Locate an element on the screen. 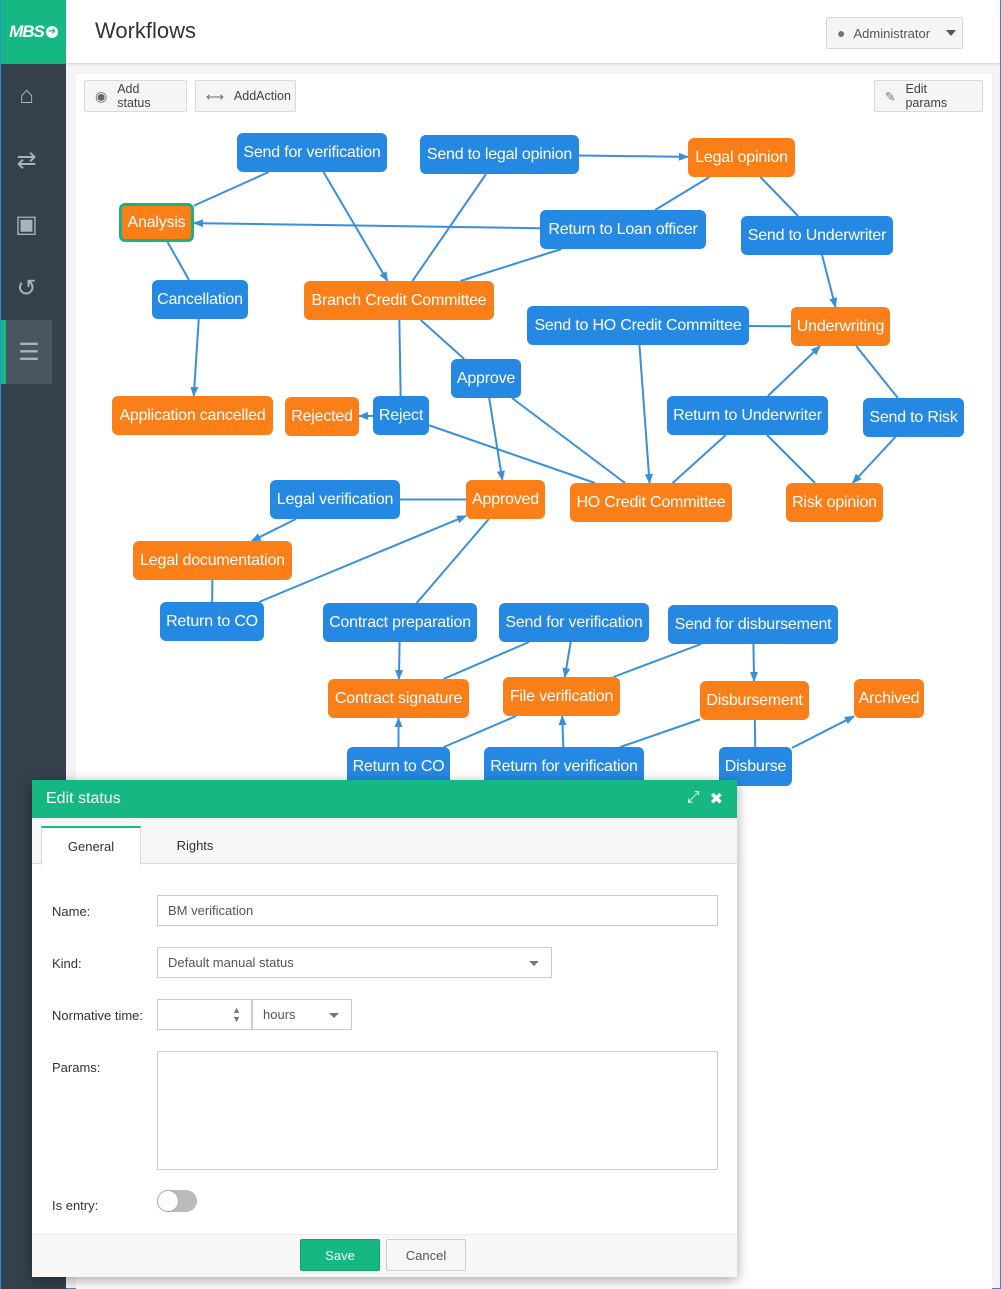 The width and height of the screenshot is (1001, 1289). logo-text: MBS is located at coordinates (27, 31).